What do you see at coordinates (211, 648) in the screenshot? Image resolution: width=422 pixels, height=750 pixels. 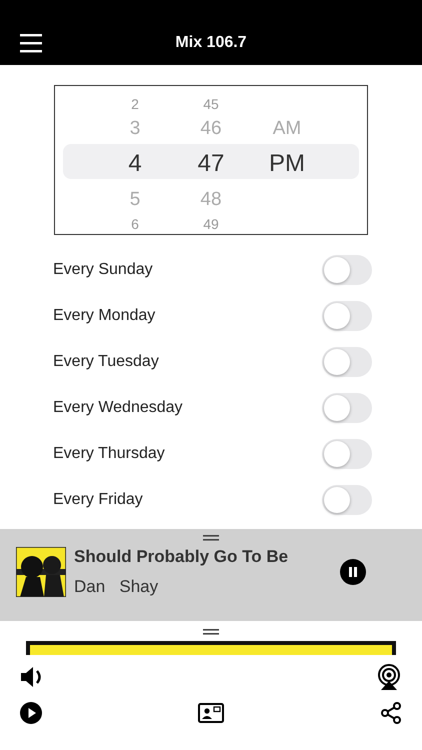 I see `volume-slider` at bounding box center [211, 648].